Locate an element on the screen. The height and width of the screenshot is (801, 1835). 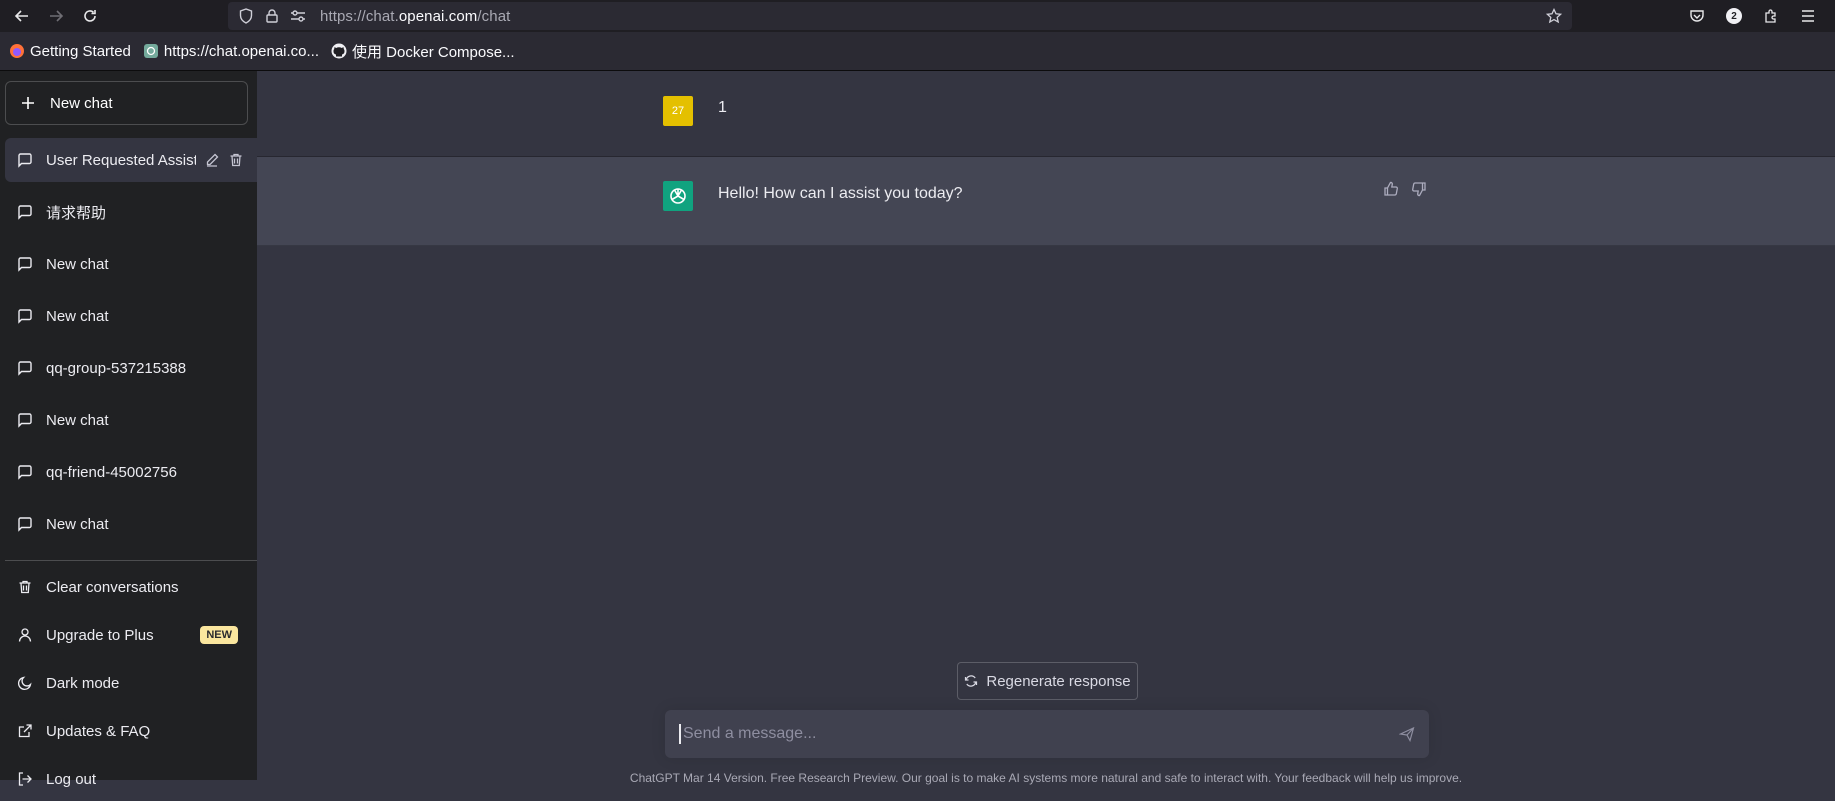
upgrade-to-plus-button: Upgrade to Plus NEW is located at coordinates (129, 635).